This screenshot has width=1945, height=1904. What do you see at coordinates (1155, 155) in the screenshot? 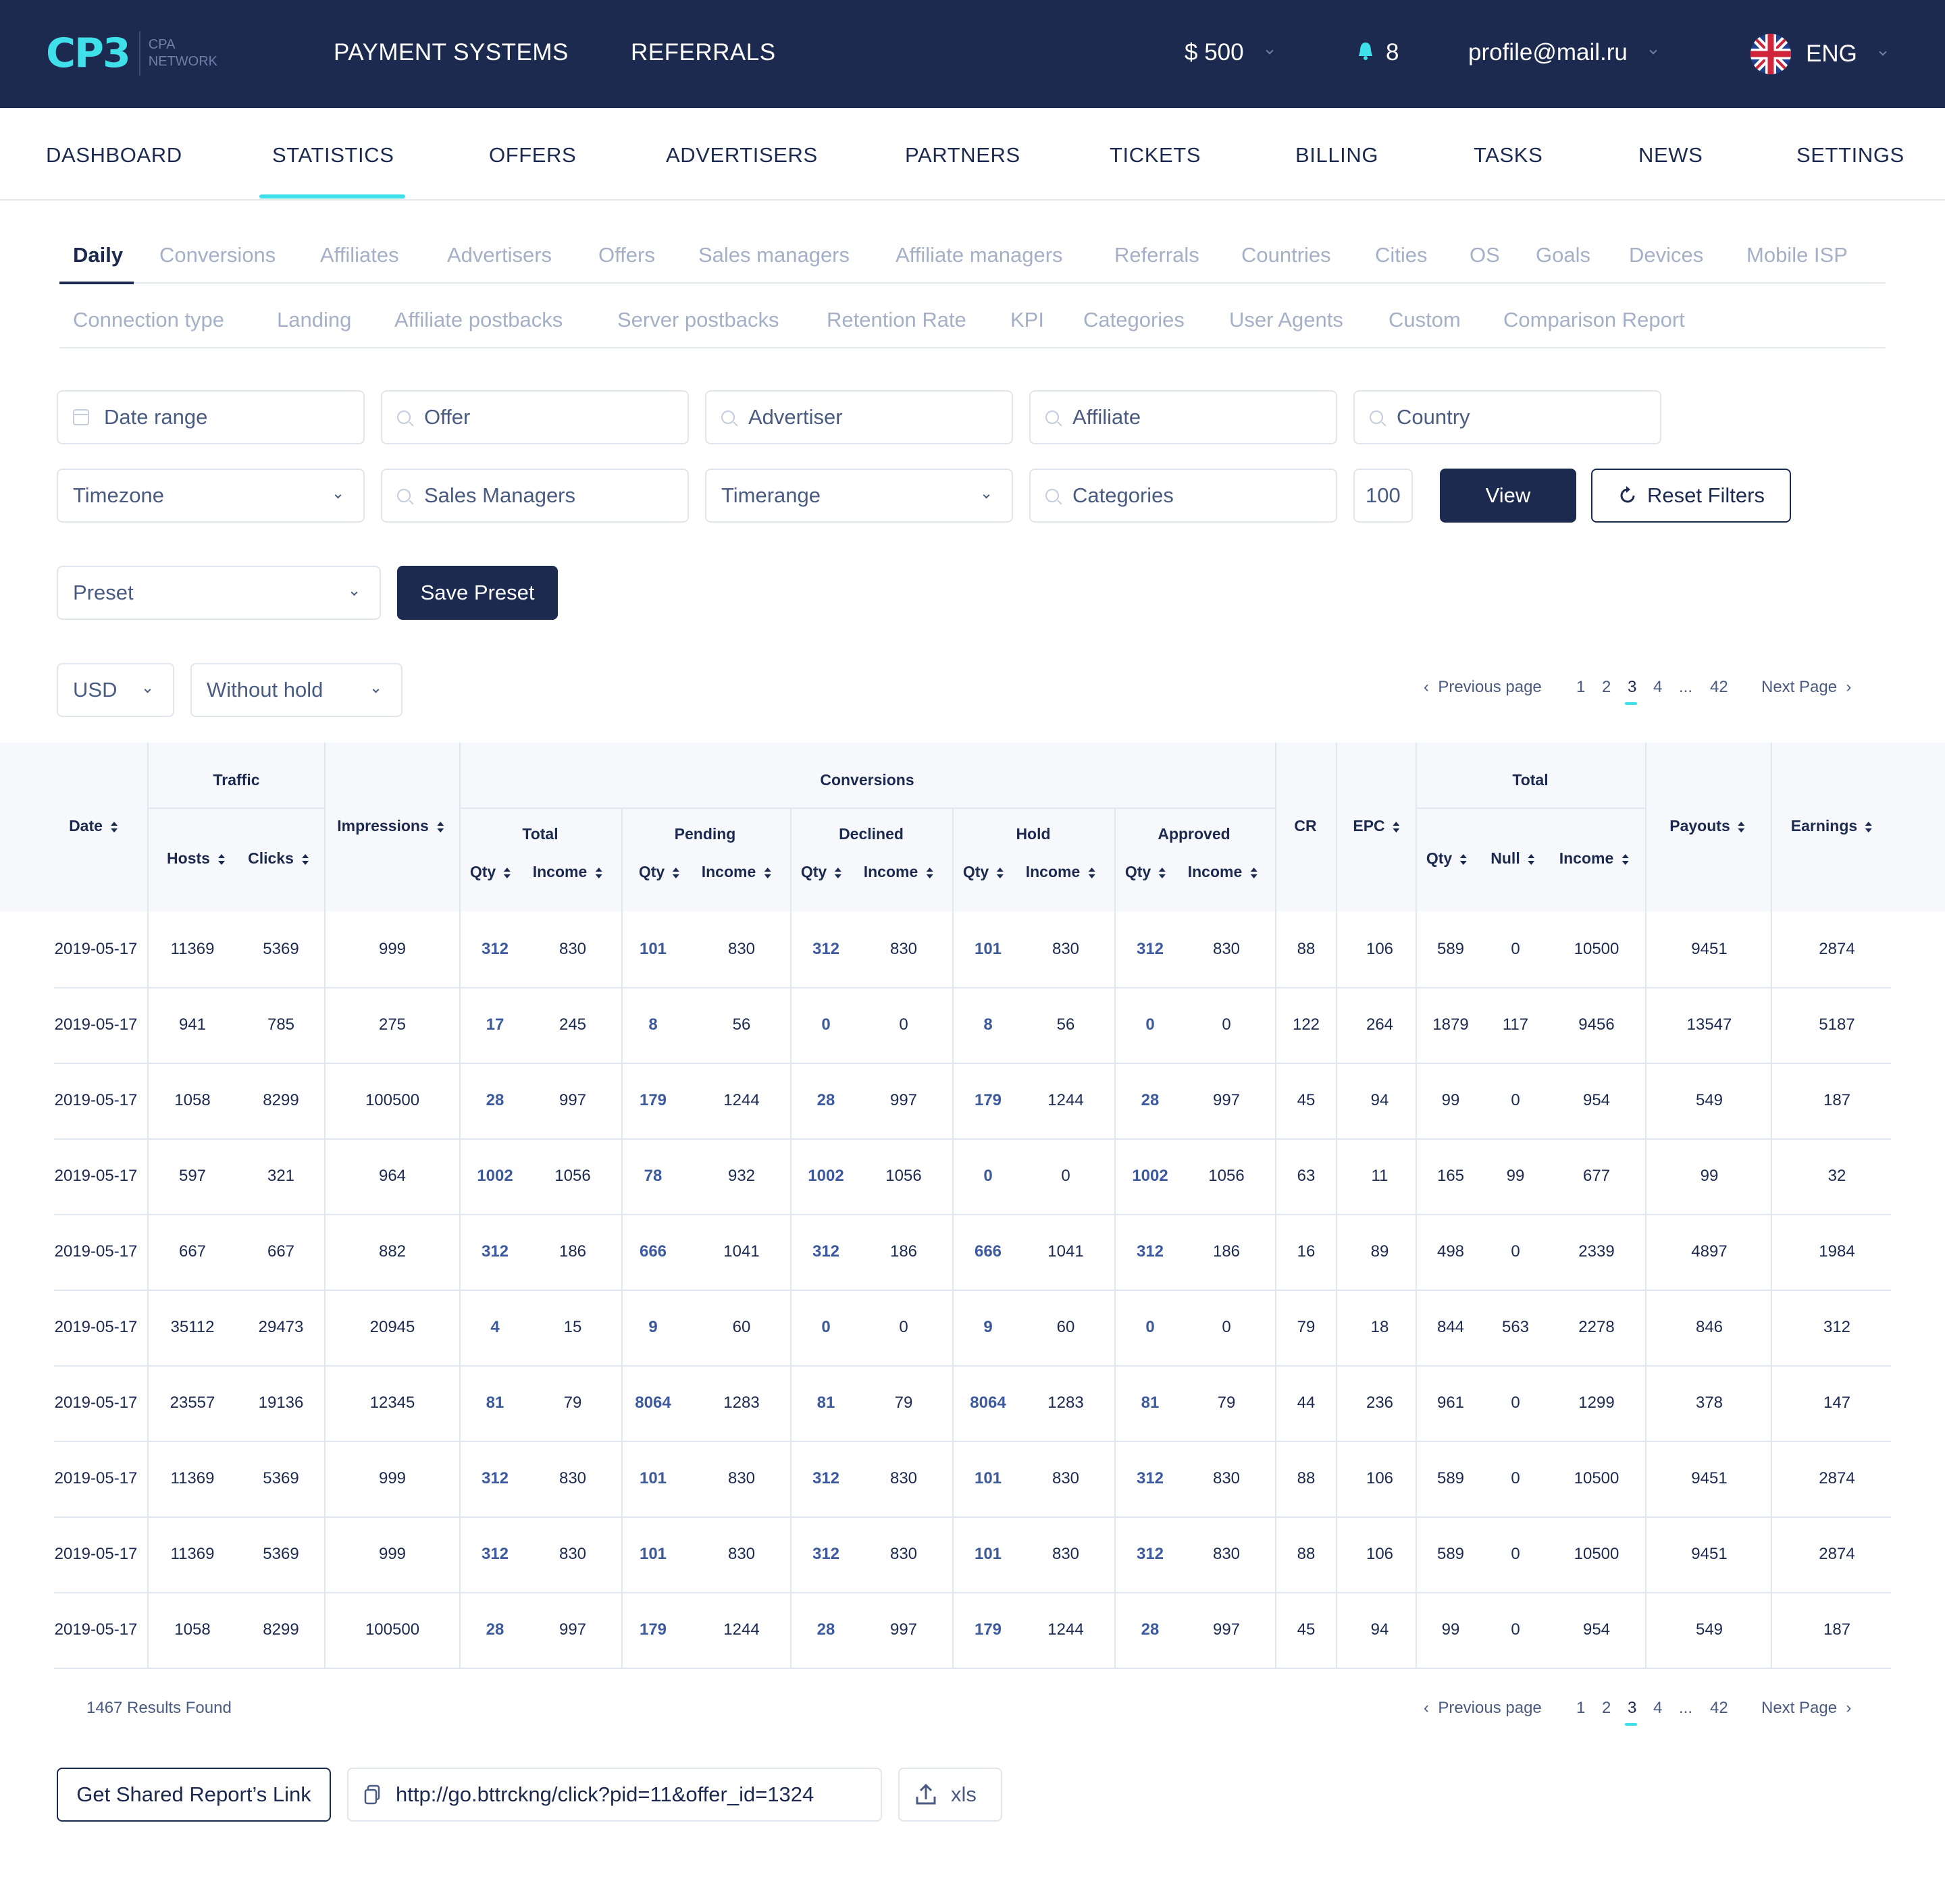
I see `main-nav-tickets: TICKETS` at bounding box center [1155, 155].